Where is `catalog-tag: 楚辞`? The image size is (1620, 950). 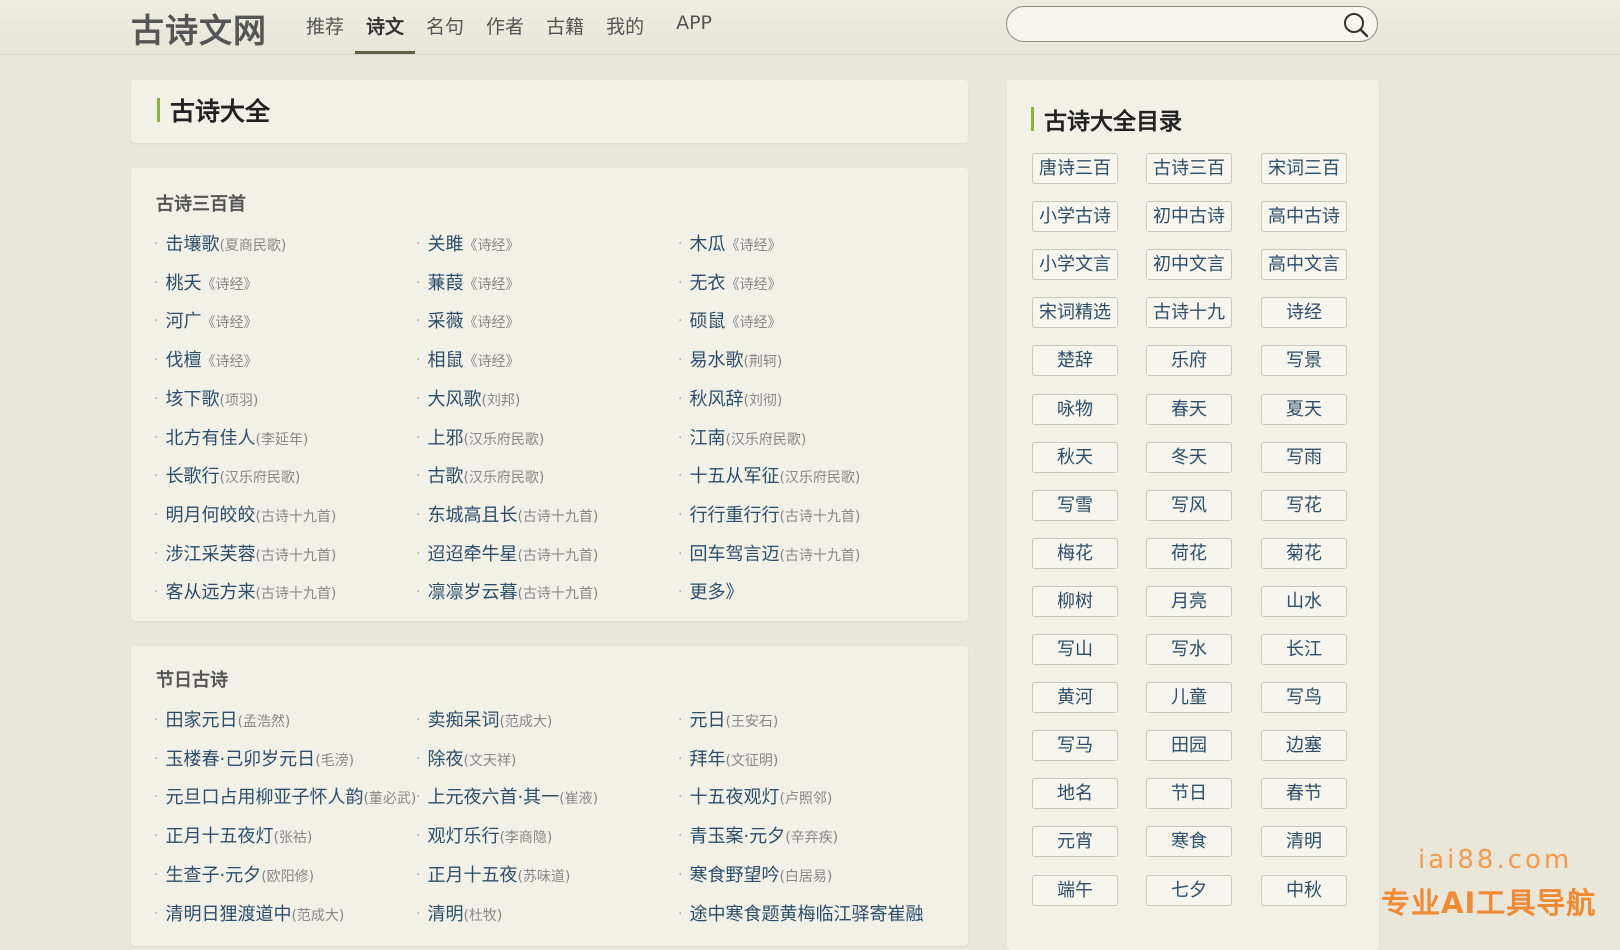
catalog-tag: 楚辞 is located at coordinates (1075, 361).